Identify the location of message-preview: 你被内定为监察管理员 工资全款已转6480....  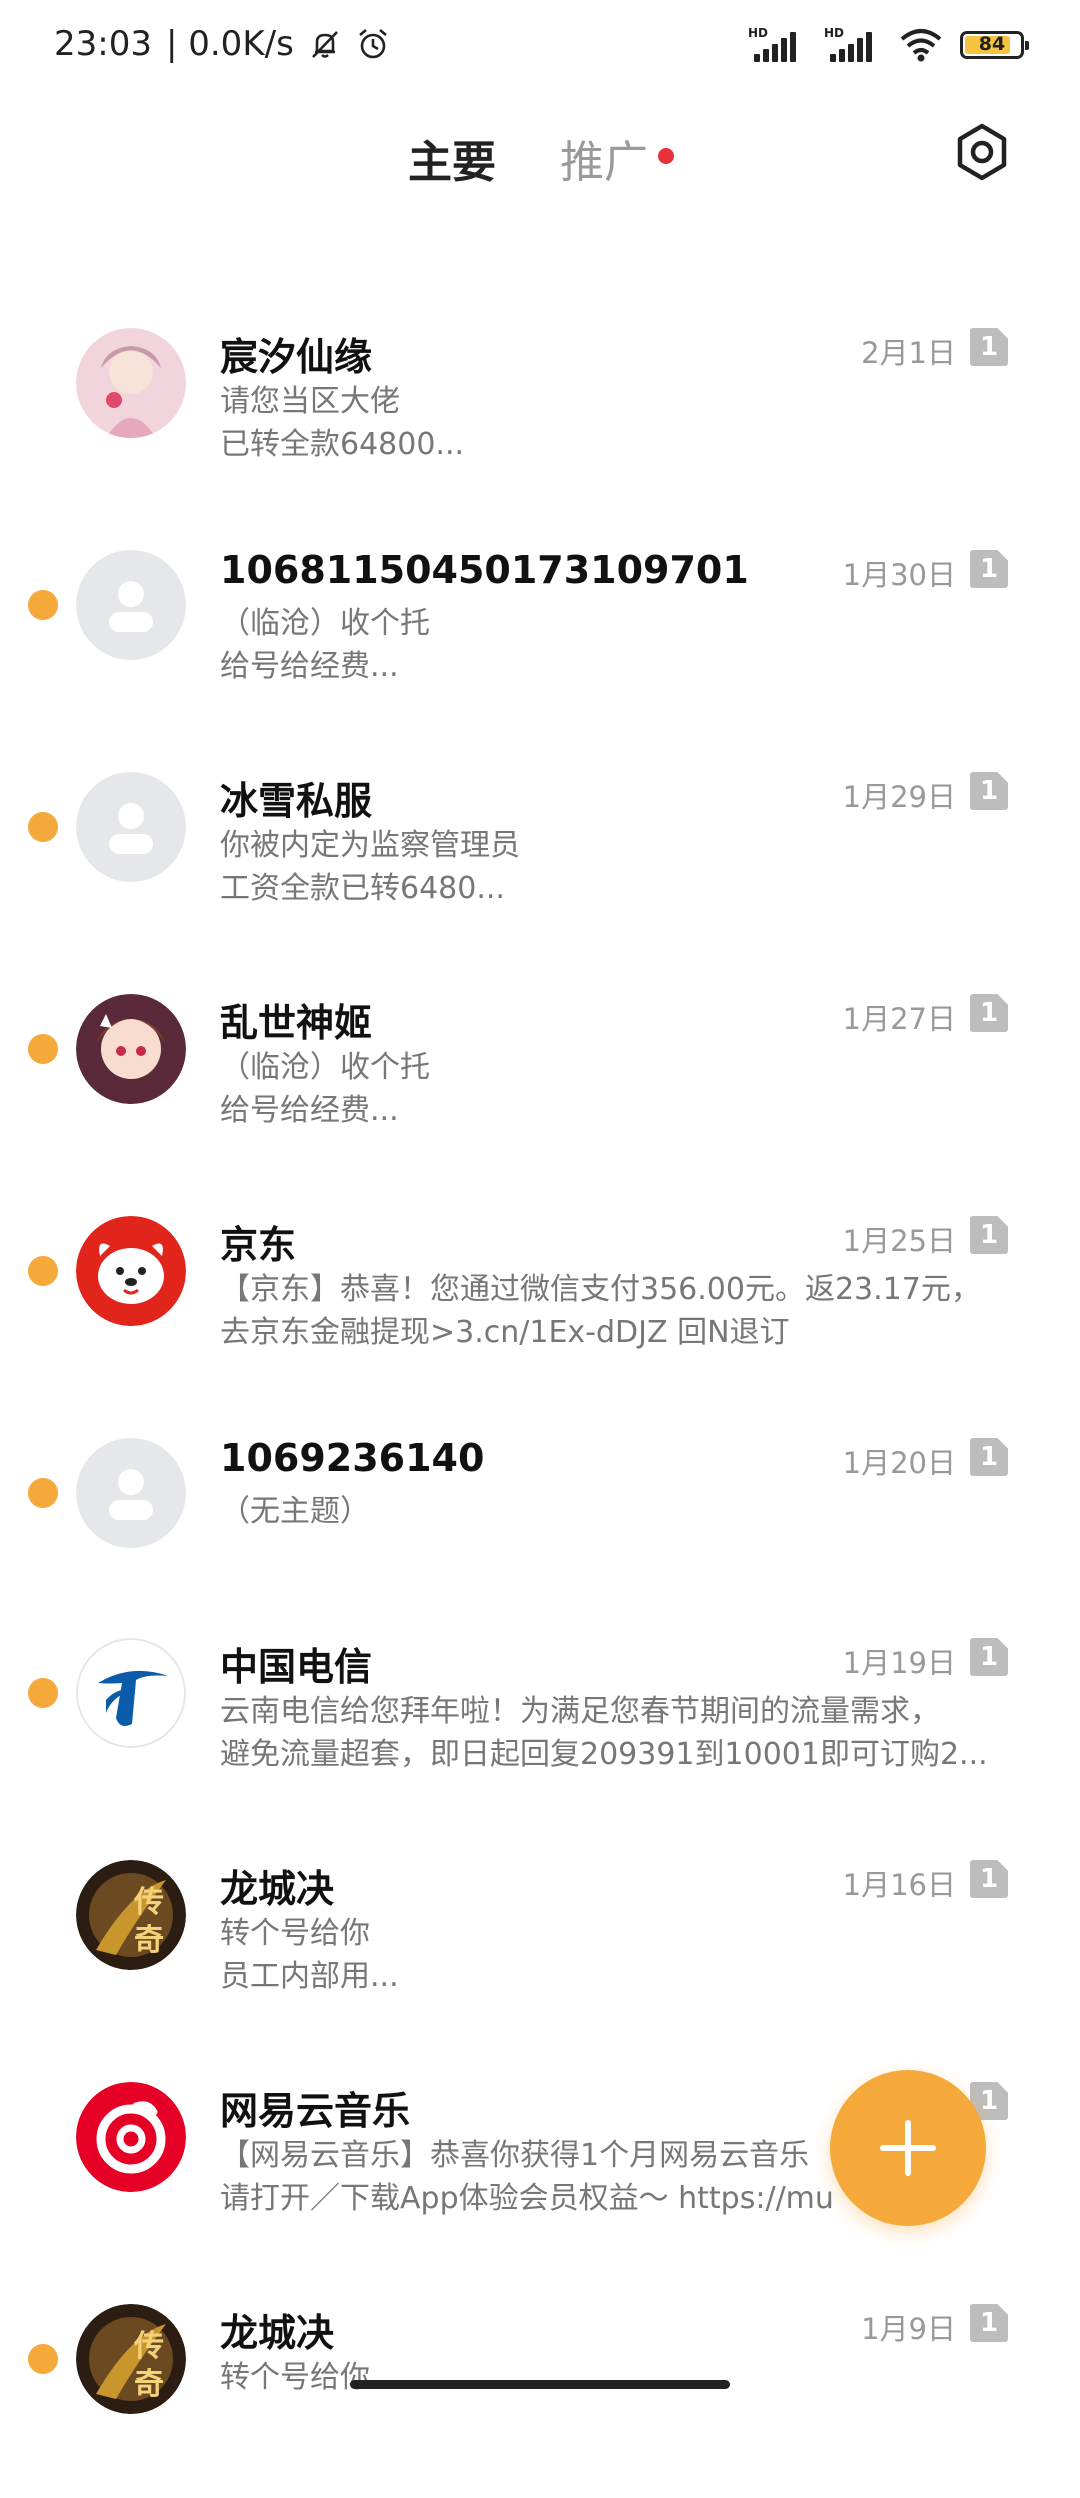
(610, 867).